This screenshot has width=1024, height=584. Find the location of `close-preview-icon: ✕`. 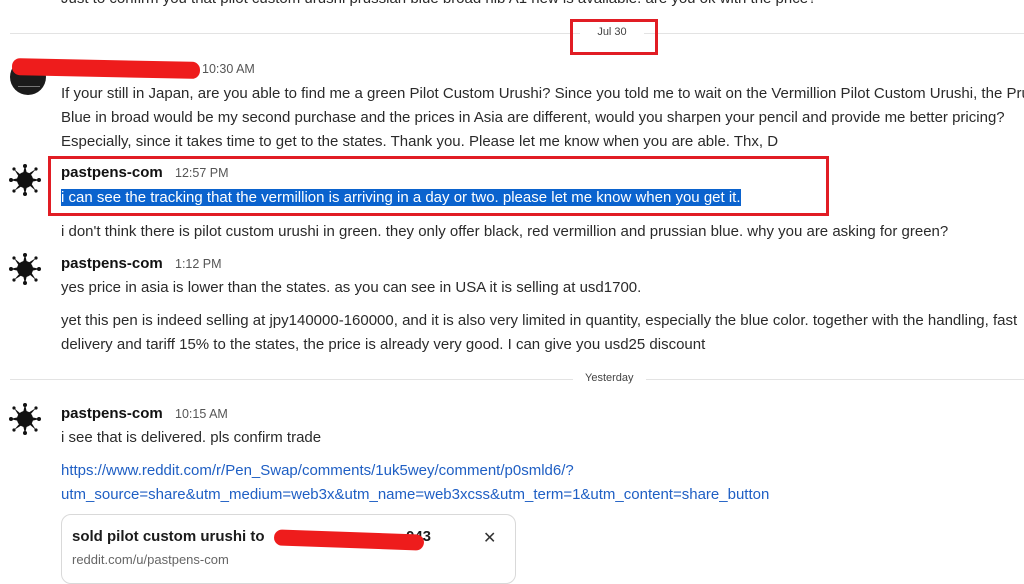

close-preview-icon: ✕ is located at coordinates (489, 538).